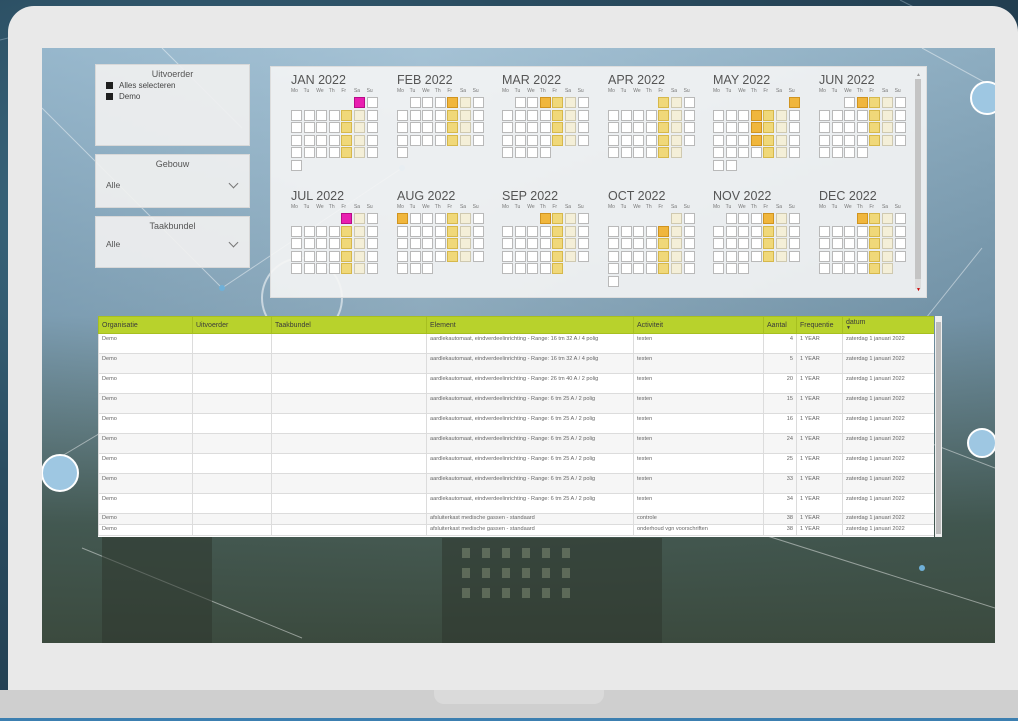 This screenshot has width=1018, height=721. Describe the element at coordinates (918, 179) in the screenshot. I see `calendar-scrollbar-thumb` at that location.